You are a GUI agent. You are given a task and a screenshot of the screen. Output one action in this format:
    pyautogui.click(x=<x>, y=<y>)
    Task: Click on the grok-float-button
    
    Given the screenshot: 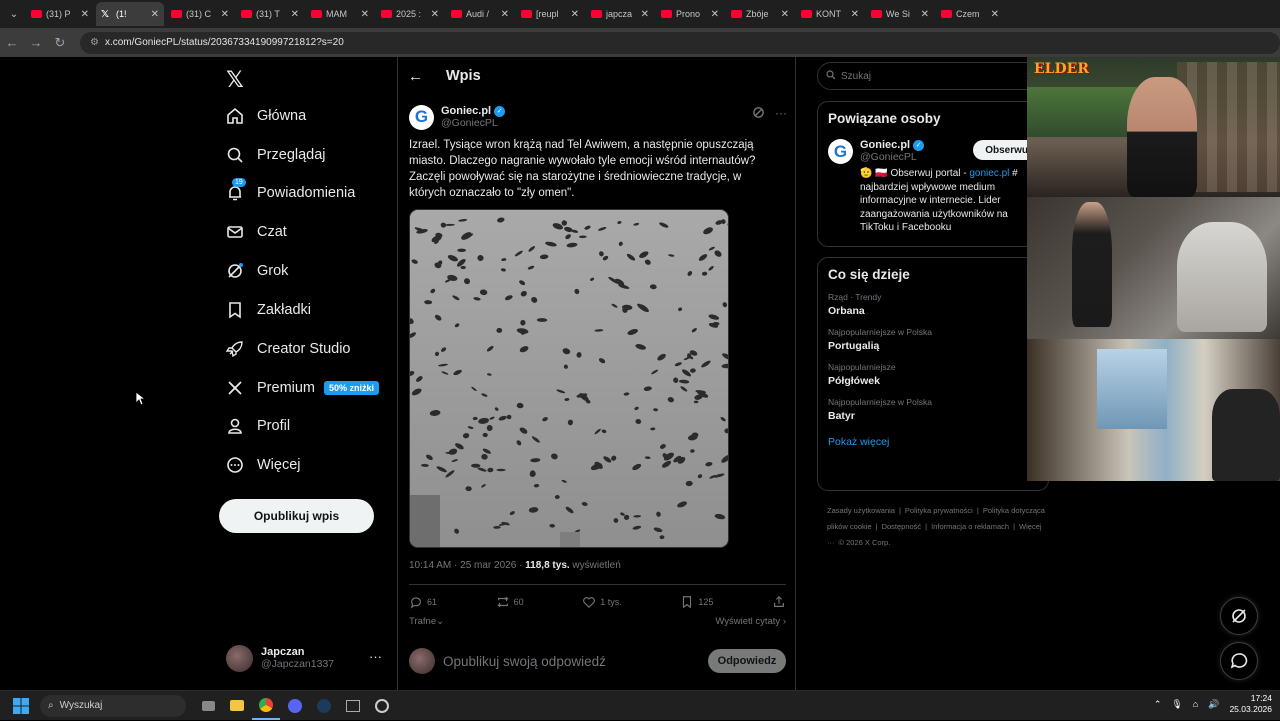 What is the action you would take?
    pyautogui.click(x=1239, y=616)
    